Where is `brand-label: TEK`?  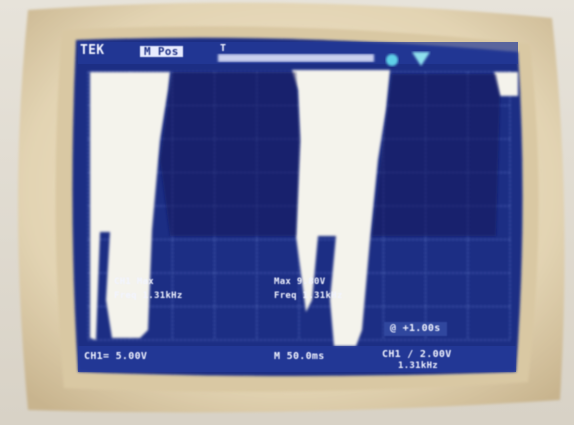
brand-label: TEK is located at coordinates (92, 50).